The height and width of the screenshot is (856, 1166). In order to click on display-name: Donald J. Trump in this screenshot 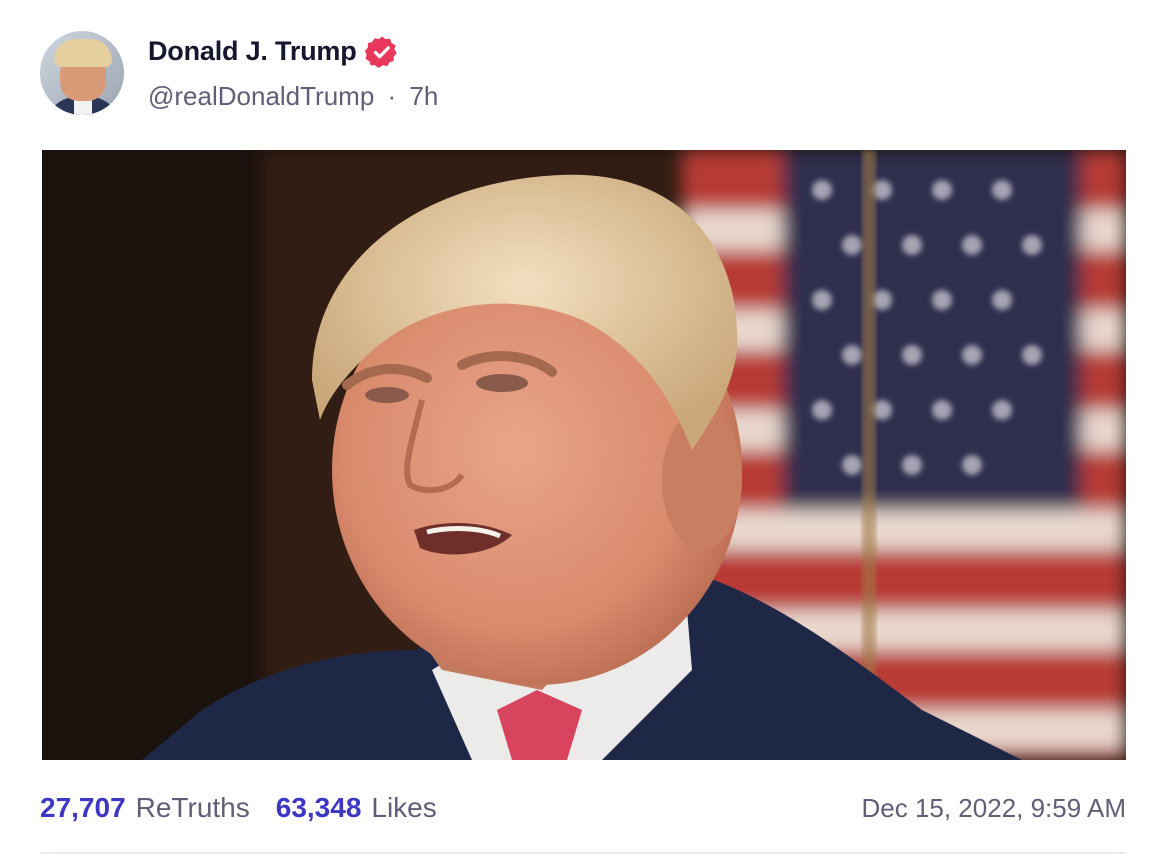, I will do `click(252, 51)`.